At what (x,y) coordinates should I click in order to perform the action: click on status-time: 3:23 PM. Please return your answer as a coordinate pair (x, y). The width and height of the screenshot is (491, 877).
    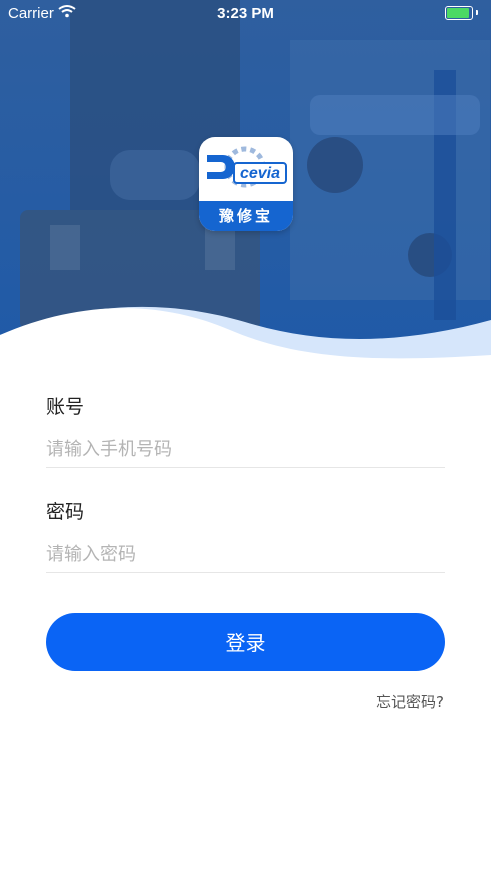
    Looking at the image, I should click on (245, 13).